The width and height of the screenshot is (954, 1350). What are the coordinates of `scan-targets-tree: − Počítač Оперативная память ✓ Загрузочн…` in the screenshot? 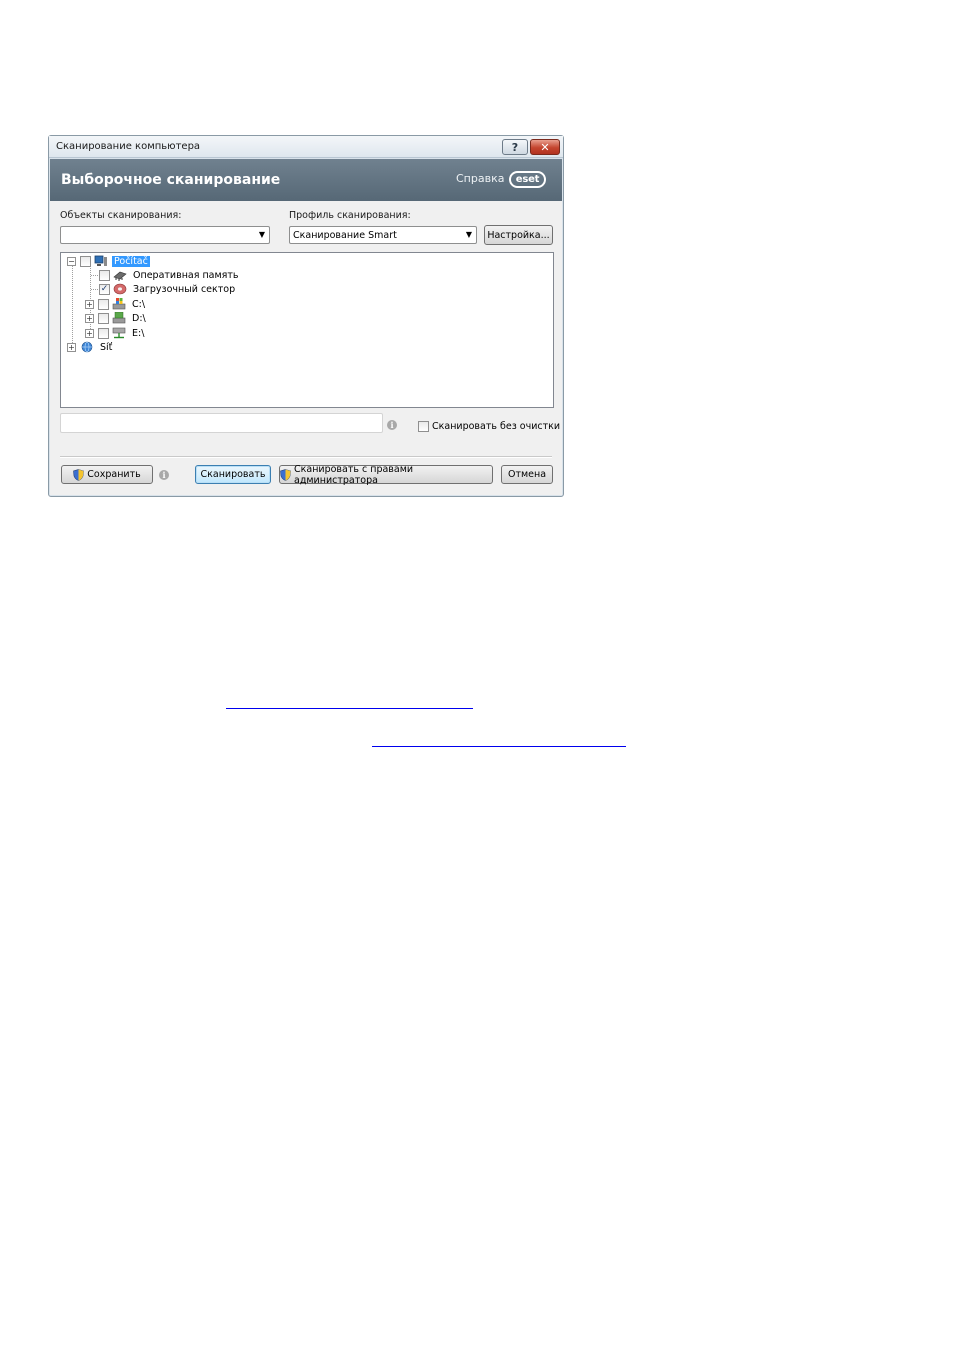 It's located at (307, 330).